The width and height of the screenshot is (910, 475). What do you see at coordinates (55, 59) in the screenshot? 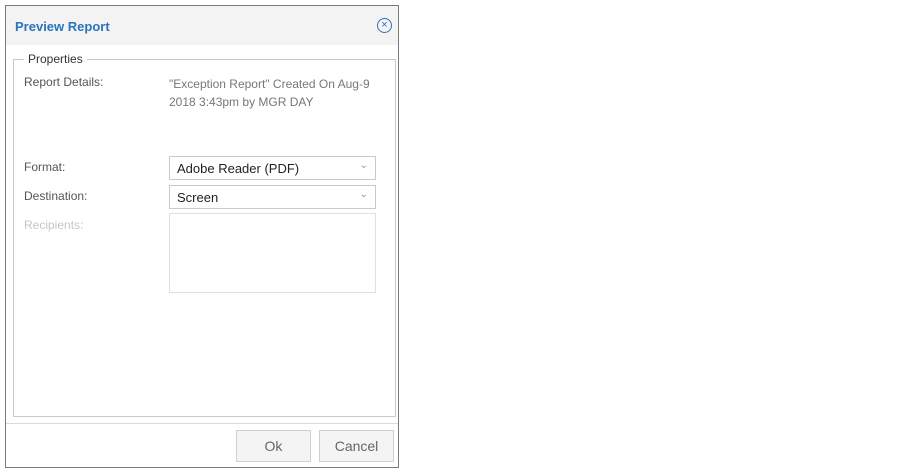
I see `properties-legend: Properties` at bounding box center [55, 59].